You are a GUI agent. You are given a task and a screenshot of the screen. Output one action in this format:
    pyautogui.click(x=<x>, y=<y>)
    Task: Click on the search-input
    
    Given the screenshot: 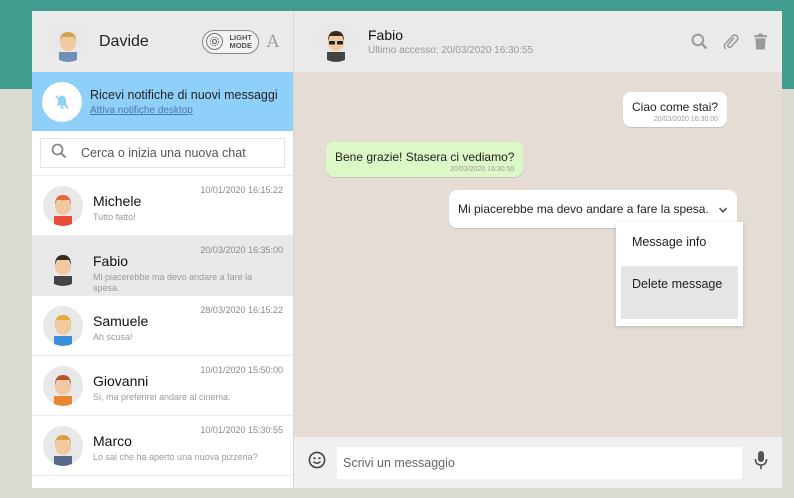 What is the action you would take?
    pyautogui.click(x=176, y=153)
    